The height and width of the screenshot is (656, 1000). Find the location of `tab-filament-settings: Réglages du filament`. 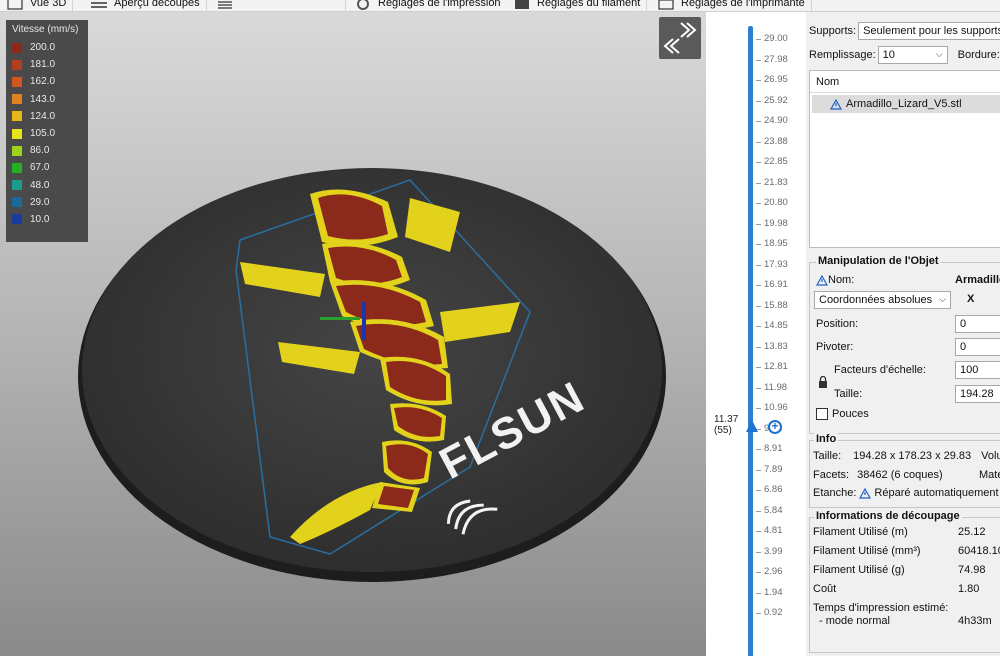

tab-filament-settings: Réglages du filament is located at coordinates (577, 5).